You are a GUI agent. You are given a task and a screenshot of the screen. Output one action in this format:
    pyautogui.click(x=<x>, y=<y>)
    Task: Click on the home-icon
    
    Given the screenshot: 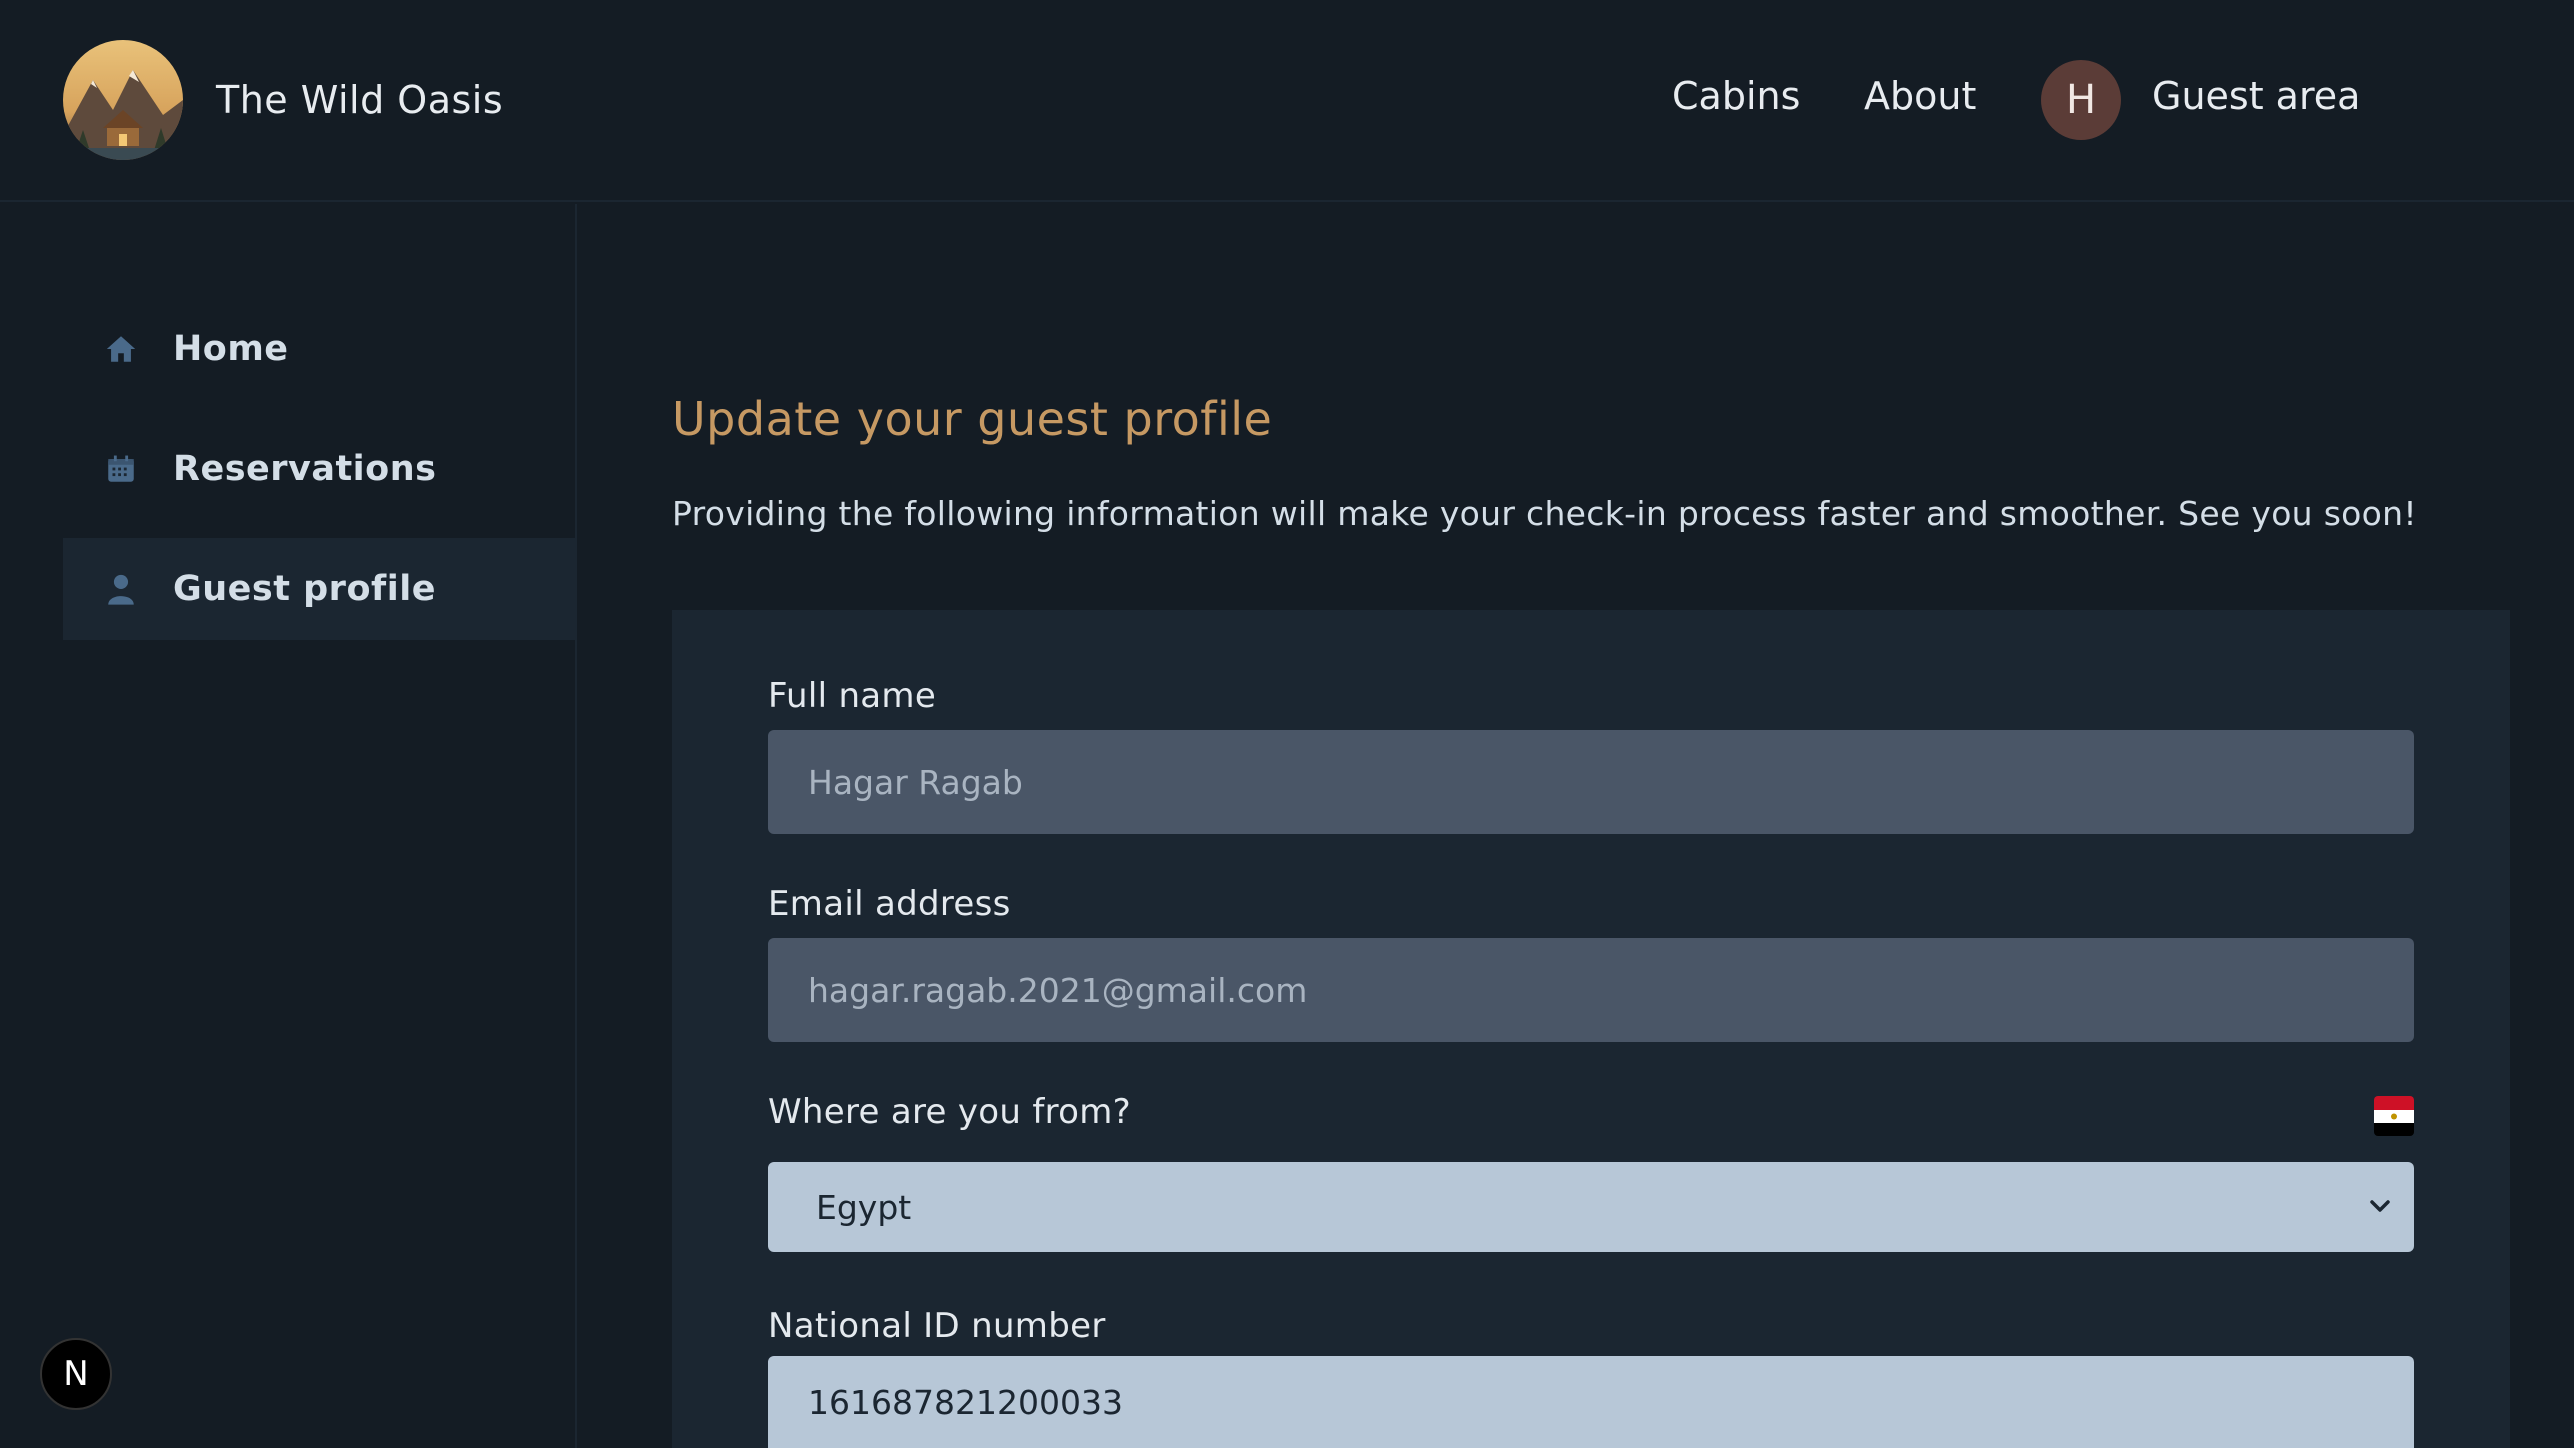 What is the action you would take?
    pyautogui.click(x=121, y=349)
    